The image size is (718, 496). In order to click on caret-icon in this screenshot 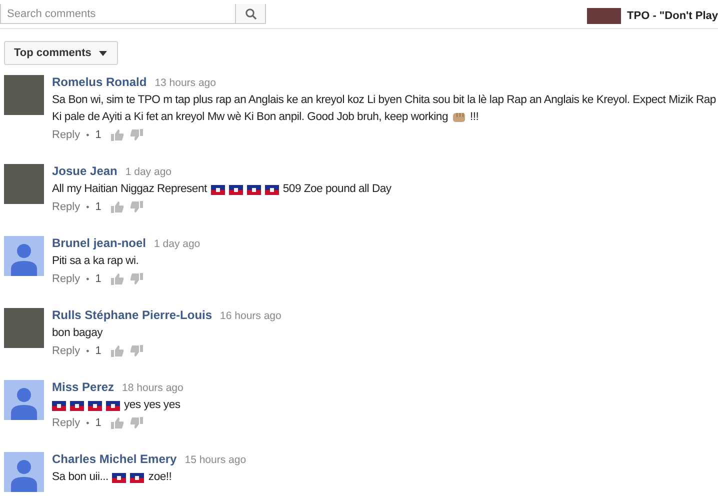, I will do `click(103, 53)`.